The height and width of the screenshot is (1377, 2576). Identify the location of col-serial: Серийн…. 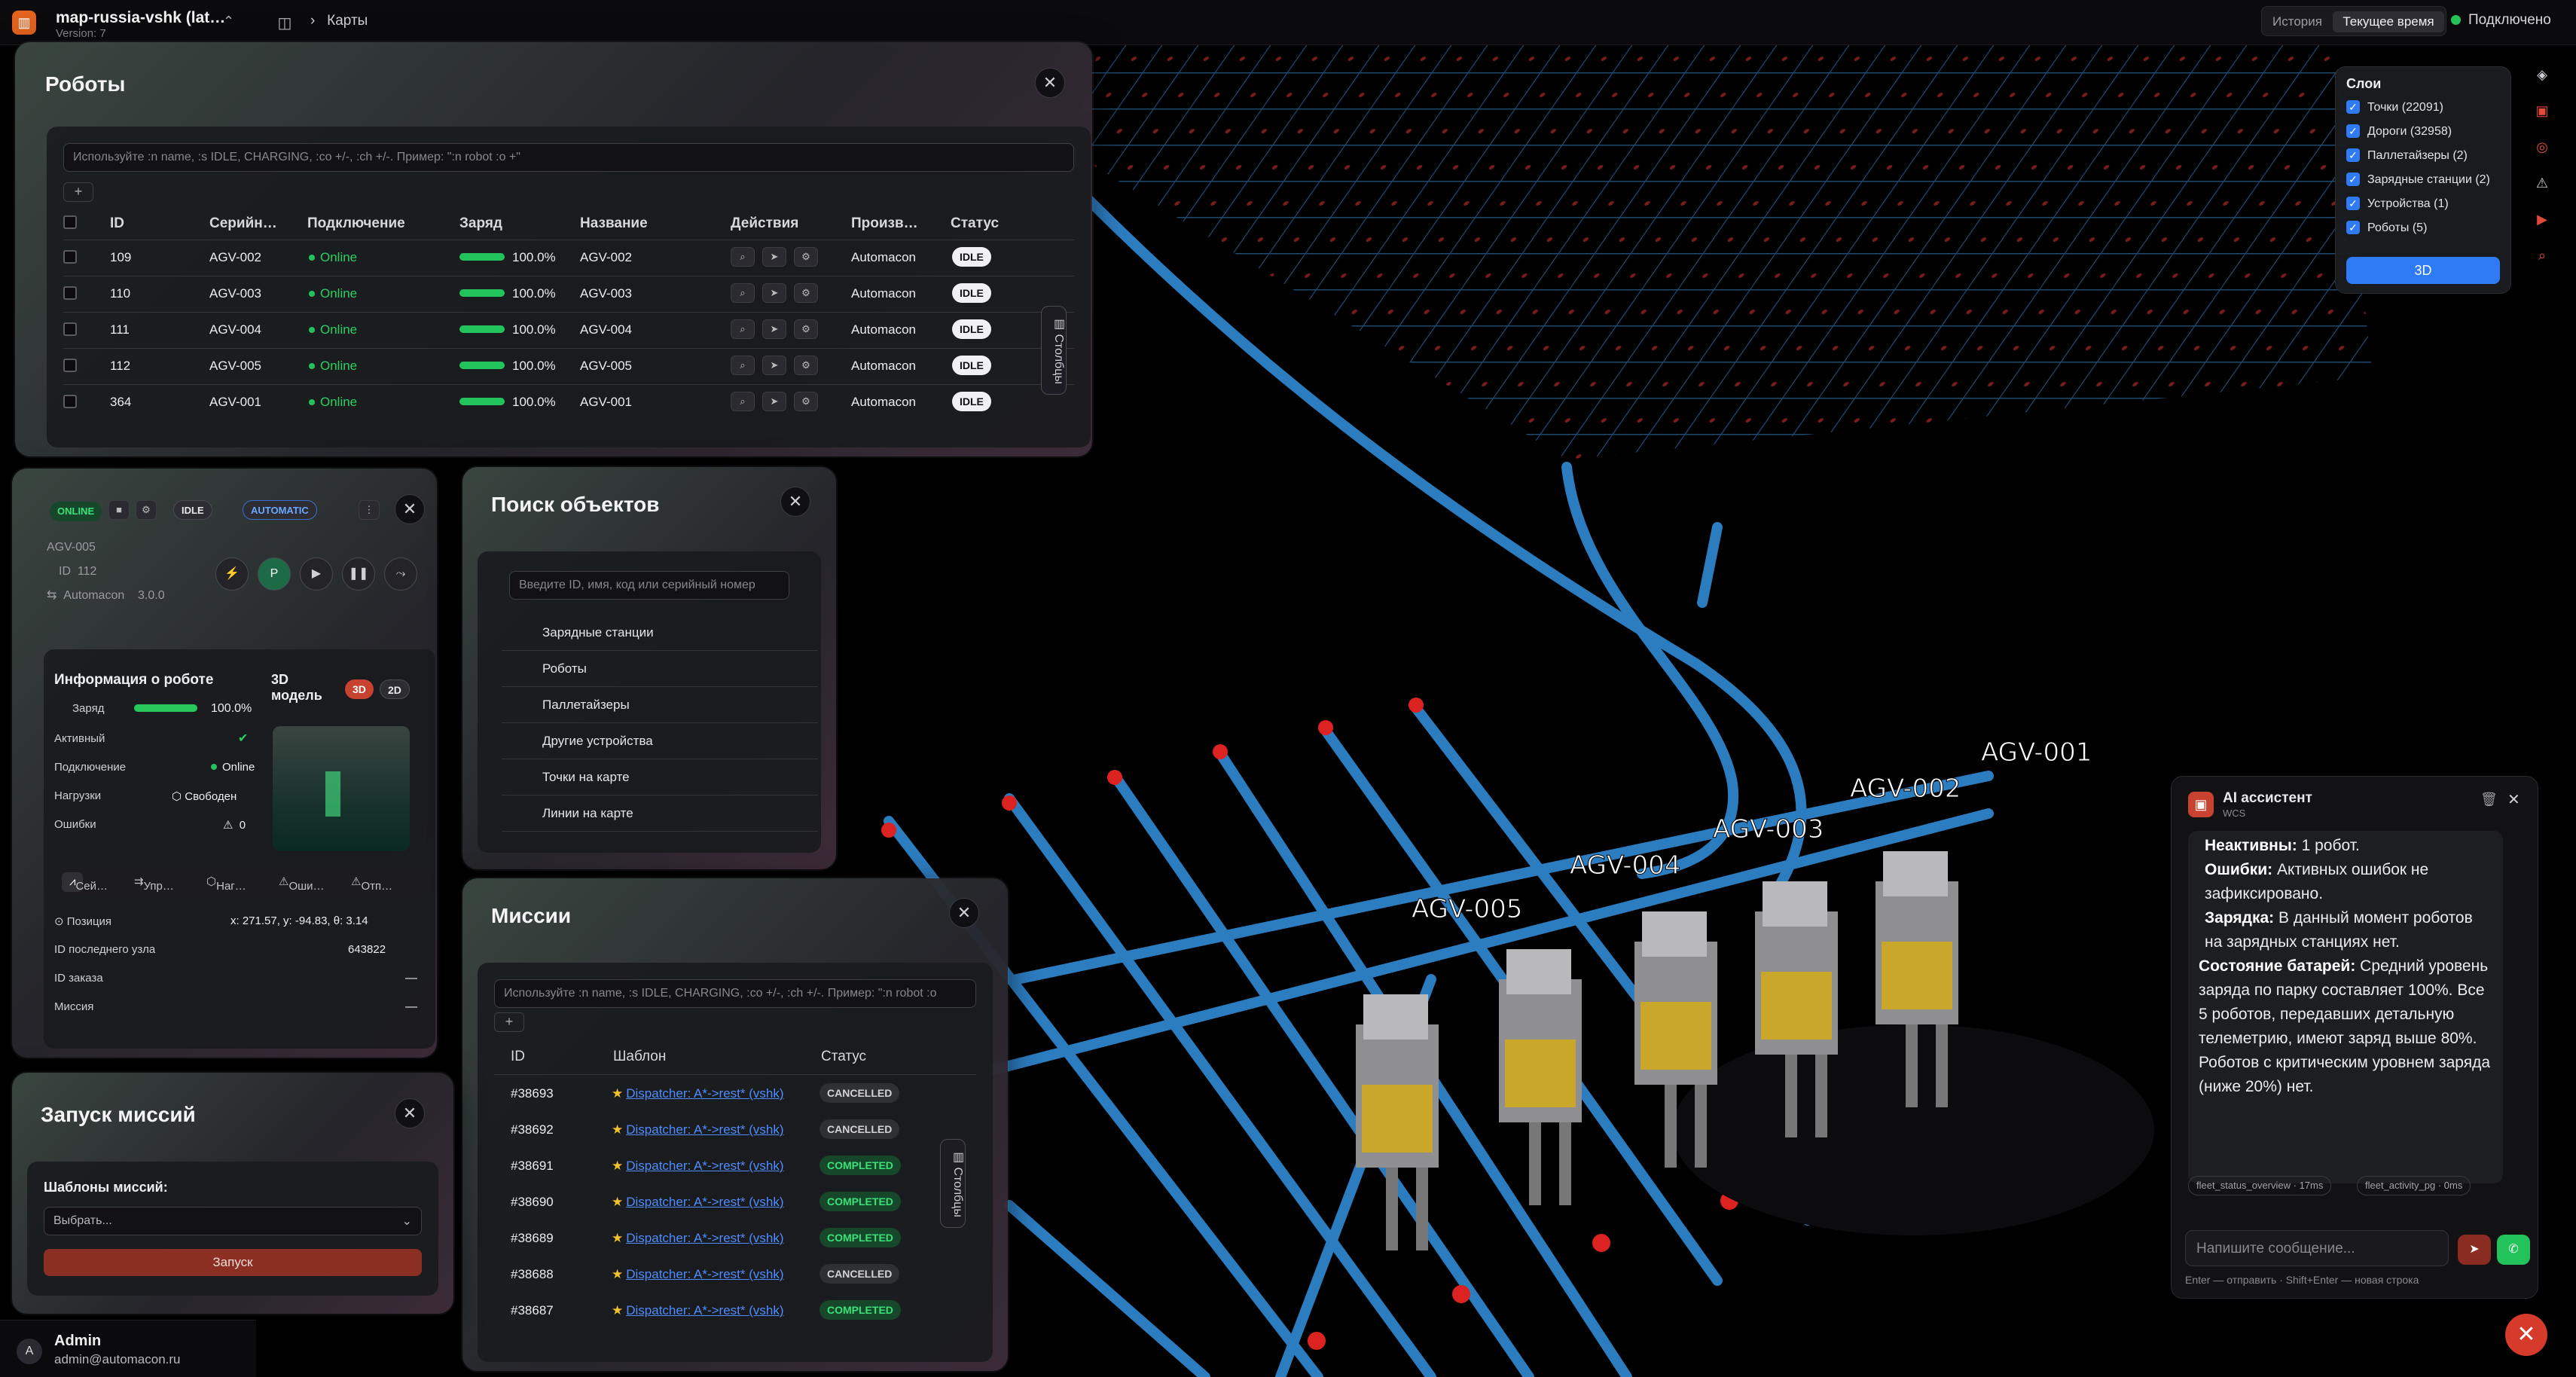
(243, 223).